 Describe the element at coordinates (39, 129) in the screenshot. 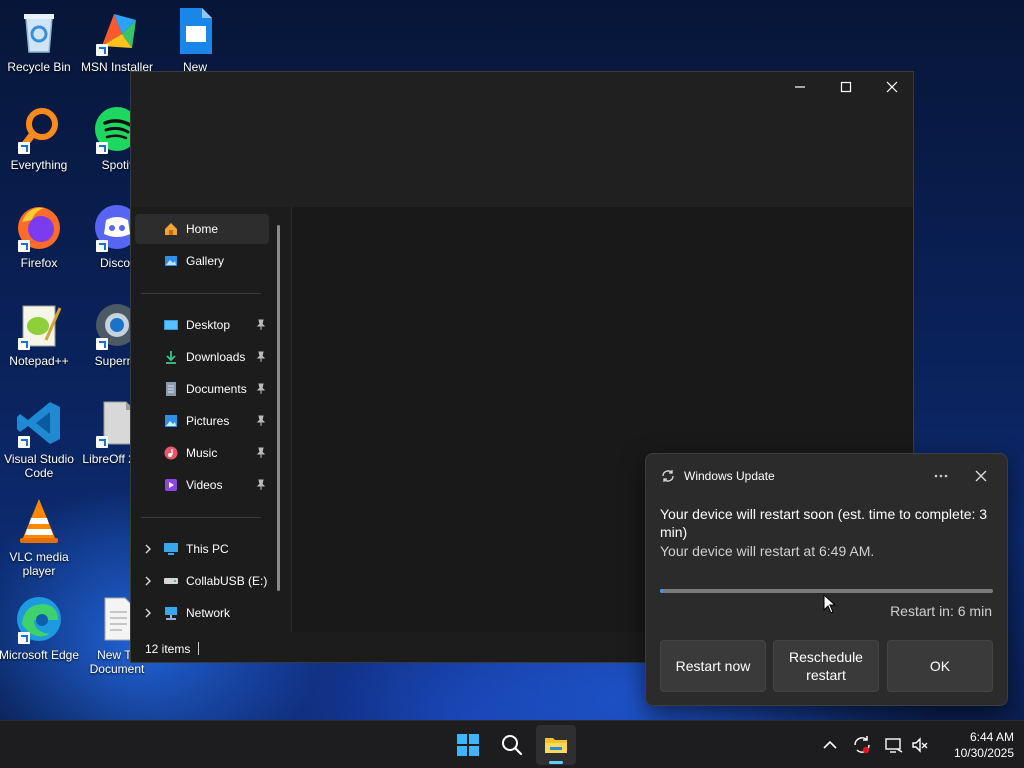

I see `everything-search-icon` at that location.